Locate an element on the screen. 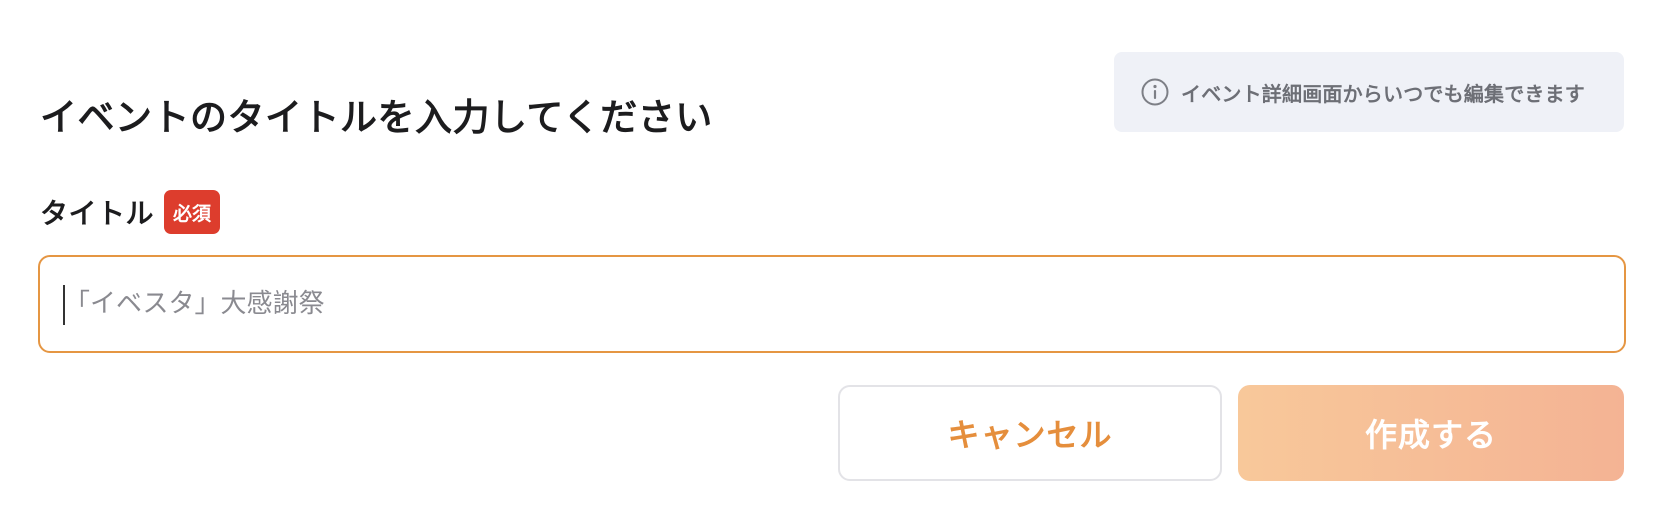  info-circle-icon is located at coordinates (1155, 92).